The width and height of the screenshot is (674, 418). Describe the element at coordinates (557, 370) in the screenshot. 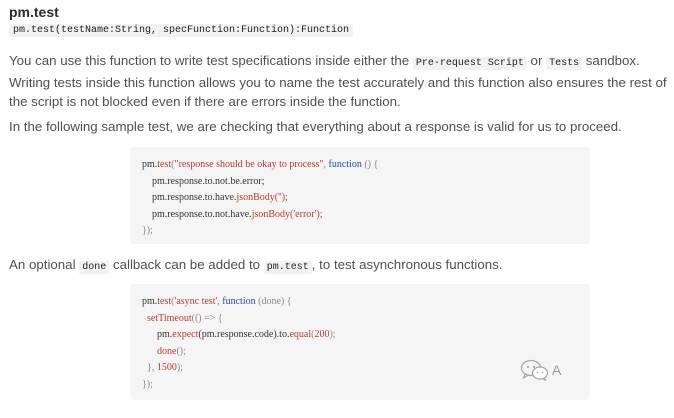

I see `watermark-text: A` at that location.